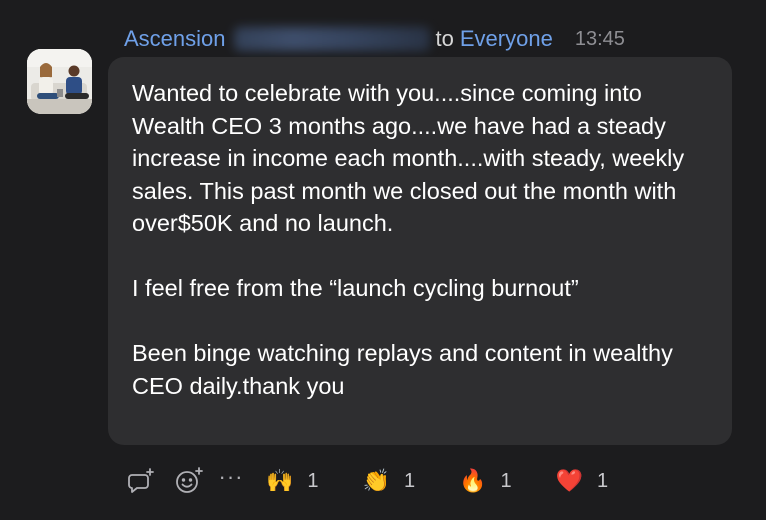 The width and height of the screenshot is (766, 520). I want to click on add-reaction-icon, so click(189, 481).